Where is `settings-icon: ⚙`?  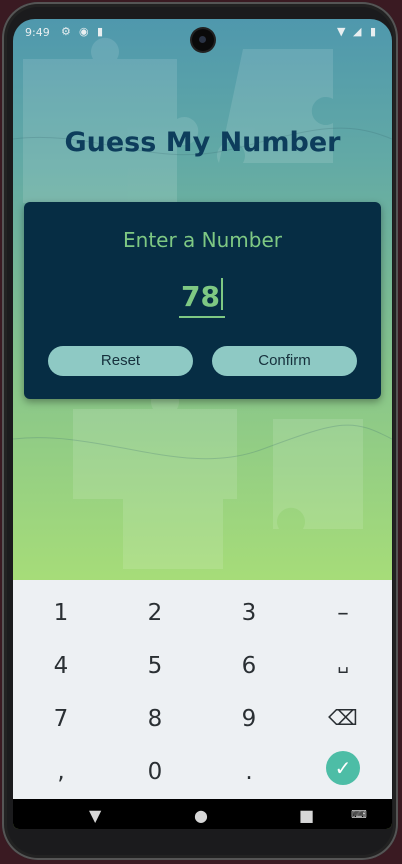
settings-icon: ⚙ is located at coordinates (66, 31).